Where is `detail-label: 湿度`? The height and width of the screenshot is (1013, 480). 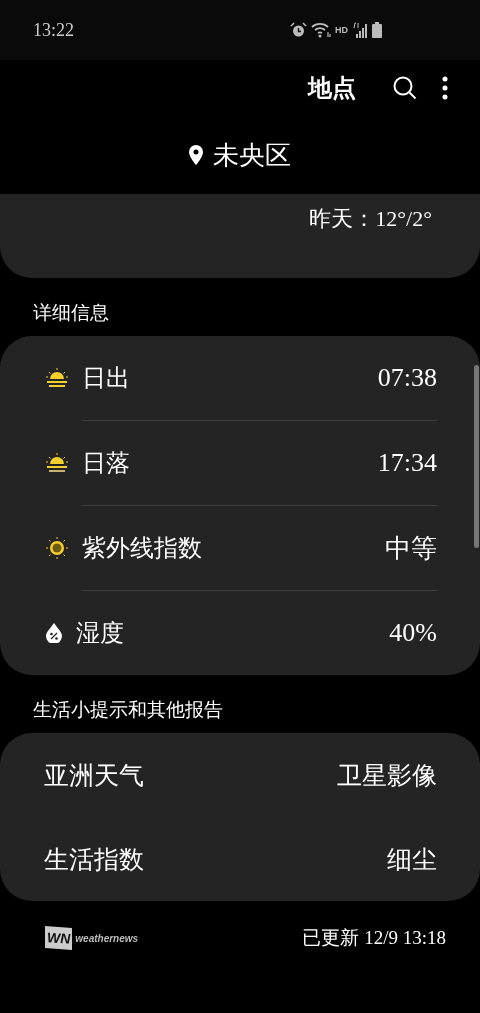 detail-label: 湿度 is located at coordinates (100, 633).